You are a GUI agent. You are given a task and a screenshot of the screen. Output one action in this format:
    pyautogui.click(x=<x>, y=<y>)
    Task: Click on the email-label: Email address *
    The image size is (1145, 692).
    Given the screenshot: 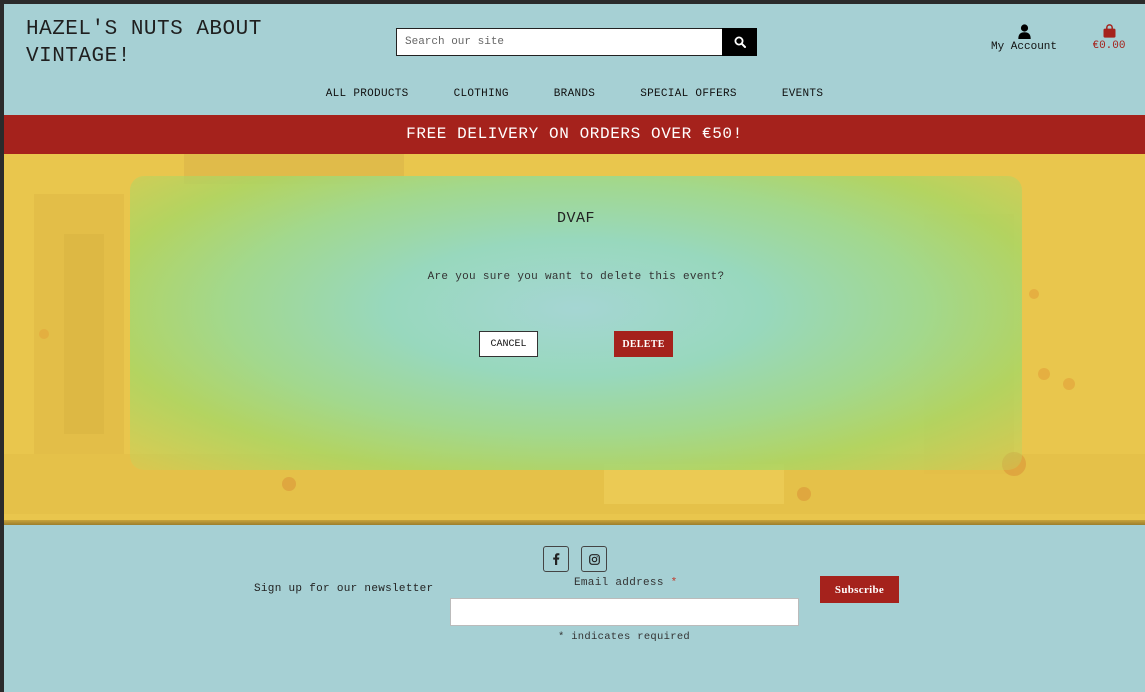 What is the action you would take?
    pyautogui.click(x=626, y=583)
    